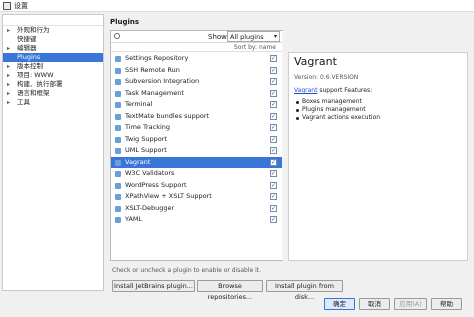 Image resolution: width=474 pixels, height=317 pixels. I want to click on plugin-list-scrollbar, so click(283, 145).